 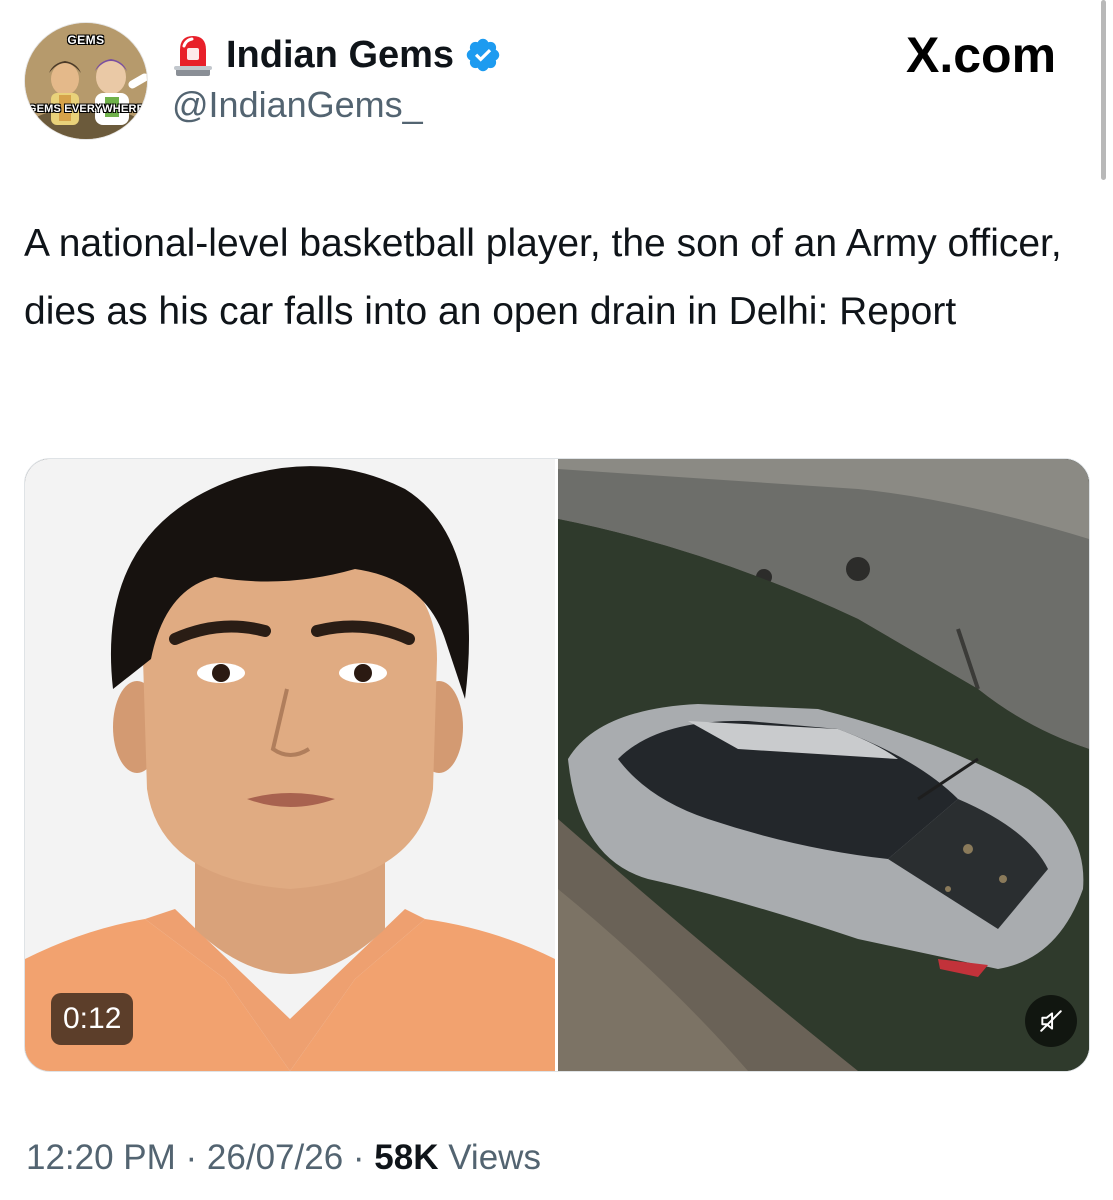 I want to click on author-name-row: Indian Gems, so click(x=337, y=55).